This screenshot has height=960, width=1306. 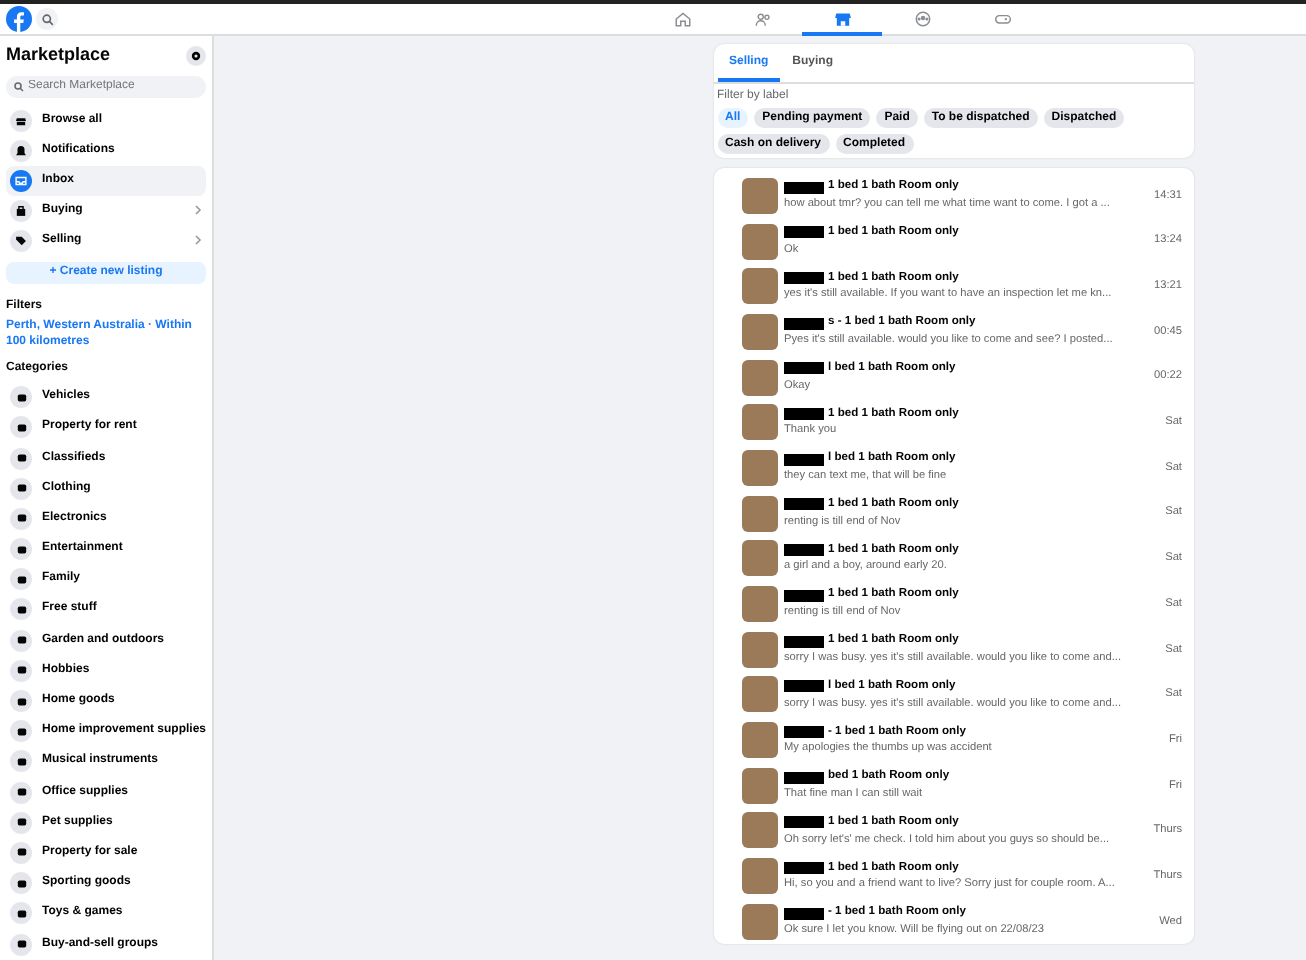 What do you see at coordinates (1002, 18) in the screenshot?
I see `controller-icon` at bounding box center [1002, 18].